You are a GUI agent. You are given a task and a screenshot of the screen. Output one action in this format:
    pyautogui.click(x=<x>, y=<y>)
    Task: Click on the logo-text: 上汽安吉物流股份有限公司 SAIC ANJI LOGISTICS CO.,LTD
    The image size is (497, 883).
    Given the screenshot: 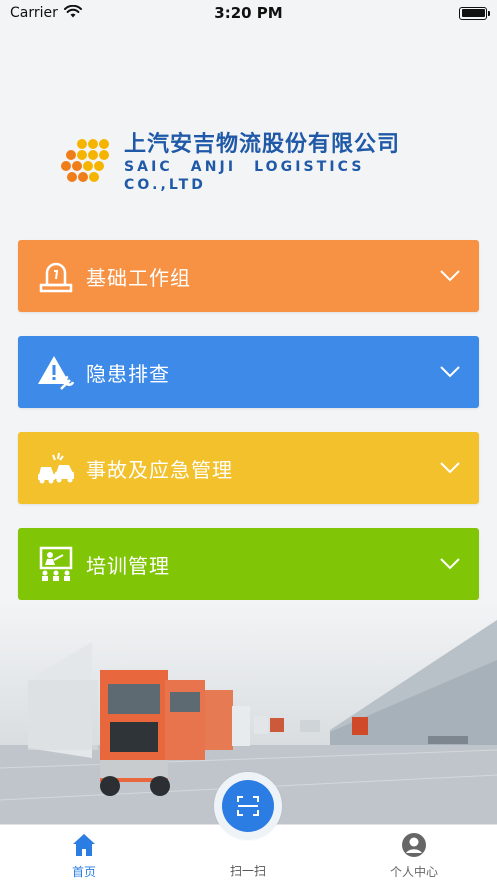 What is the action you would take?
    pyautogui.click(x=282, y=163)
    